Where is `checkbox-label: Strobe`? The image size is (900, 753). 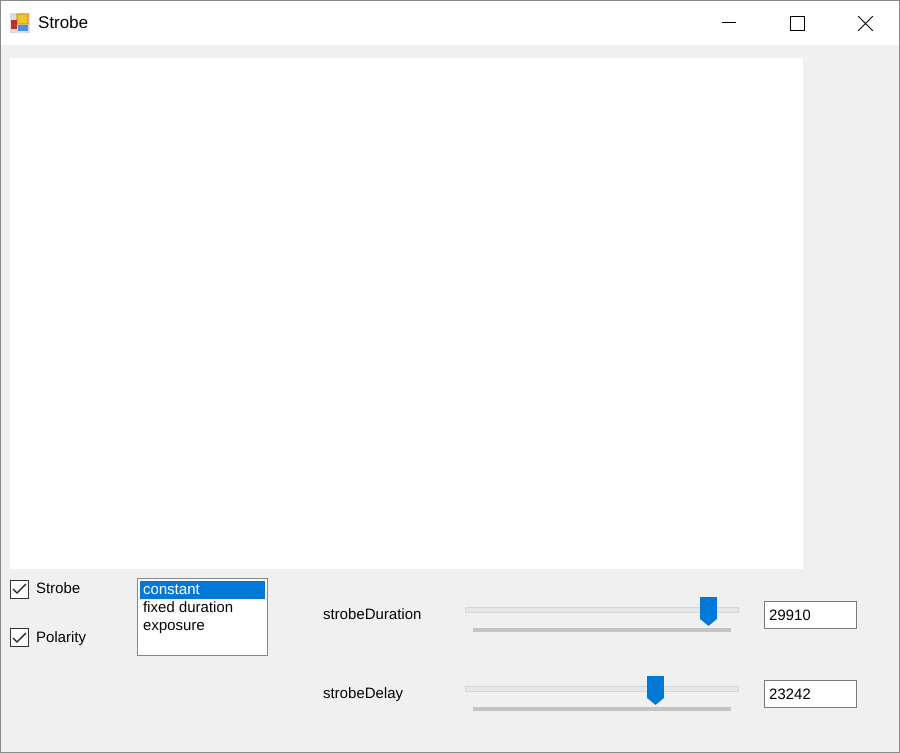
checkbox-label: Strobe is located at coordinates (58, 589).